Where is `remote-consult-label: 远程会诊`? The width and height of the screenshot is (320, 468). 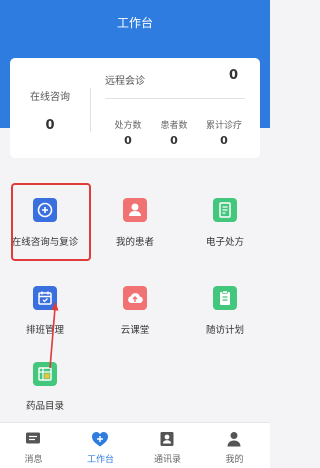
remote-consult-label: 远程会诊 is located at coordinates (125, 81).